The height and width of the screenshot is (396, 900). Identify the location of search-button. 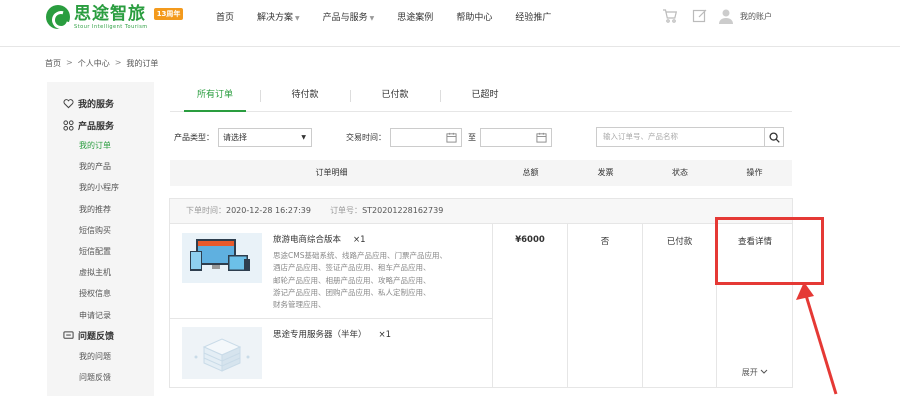
(774, 137).